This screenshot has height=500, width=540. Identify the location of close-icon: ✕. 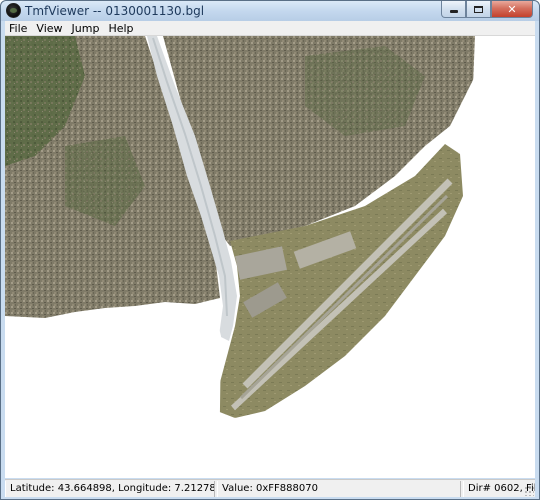
(512, 9).